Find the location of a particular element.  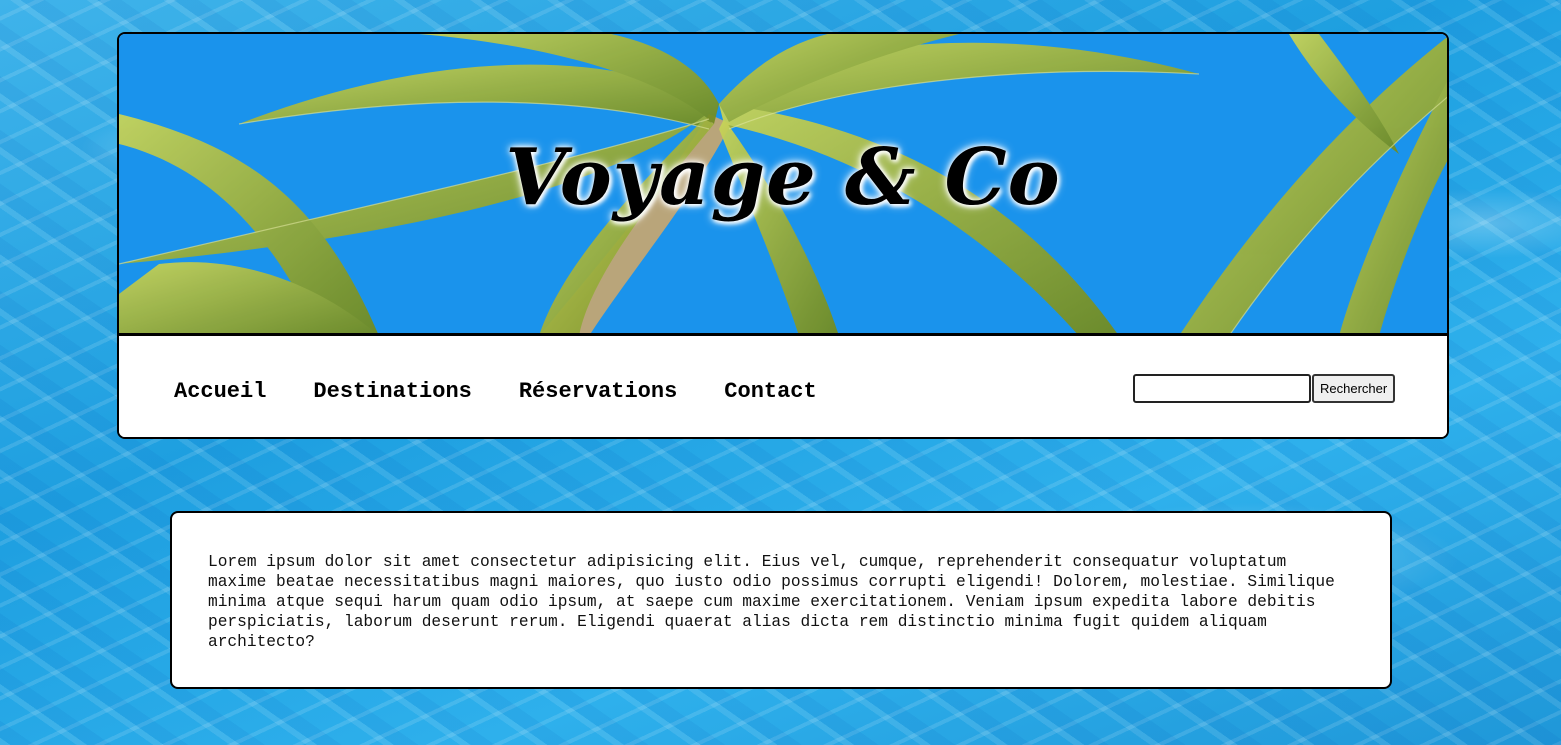

site-title: Voyage & Co is located at coordinates (783, 177).